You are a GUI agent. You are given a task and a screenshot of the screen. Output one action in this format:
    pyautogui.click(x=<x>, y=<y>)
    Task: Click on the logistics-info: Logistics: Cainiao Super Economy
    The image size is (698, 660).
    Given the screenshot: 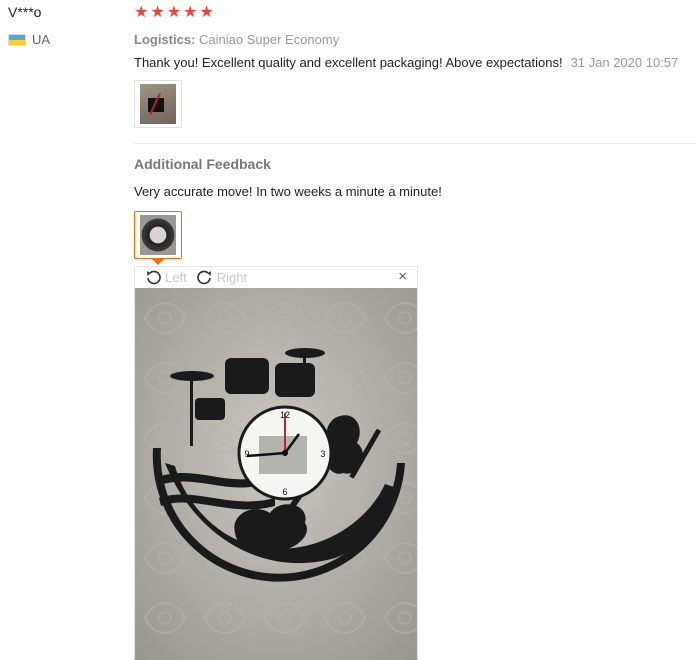 What is the action you would take?
    pyautogui.click(x=414, y=39)
    